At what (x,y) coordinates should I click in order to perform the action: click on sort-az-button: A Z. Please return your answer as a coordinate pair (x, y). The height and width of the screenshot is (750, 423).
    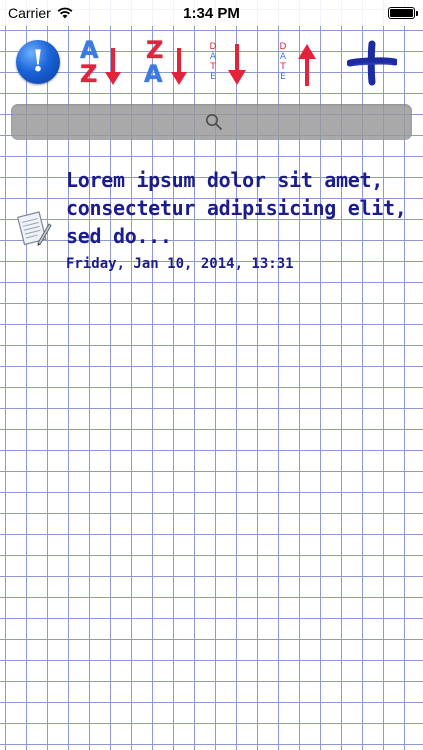
    Looking at the image, I should click on (103, 62).